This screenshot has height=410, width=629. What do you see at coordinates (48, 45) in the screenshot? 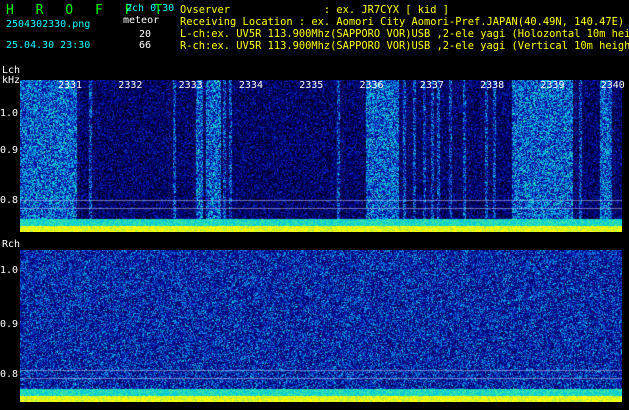
I see `datetime-label: 25.04.30 23:30` at bounding box center [48, 45].